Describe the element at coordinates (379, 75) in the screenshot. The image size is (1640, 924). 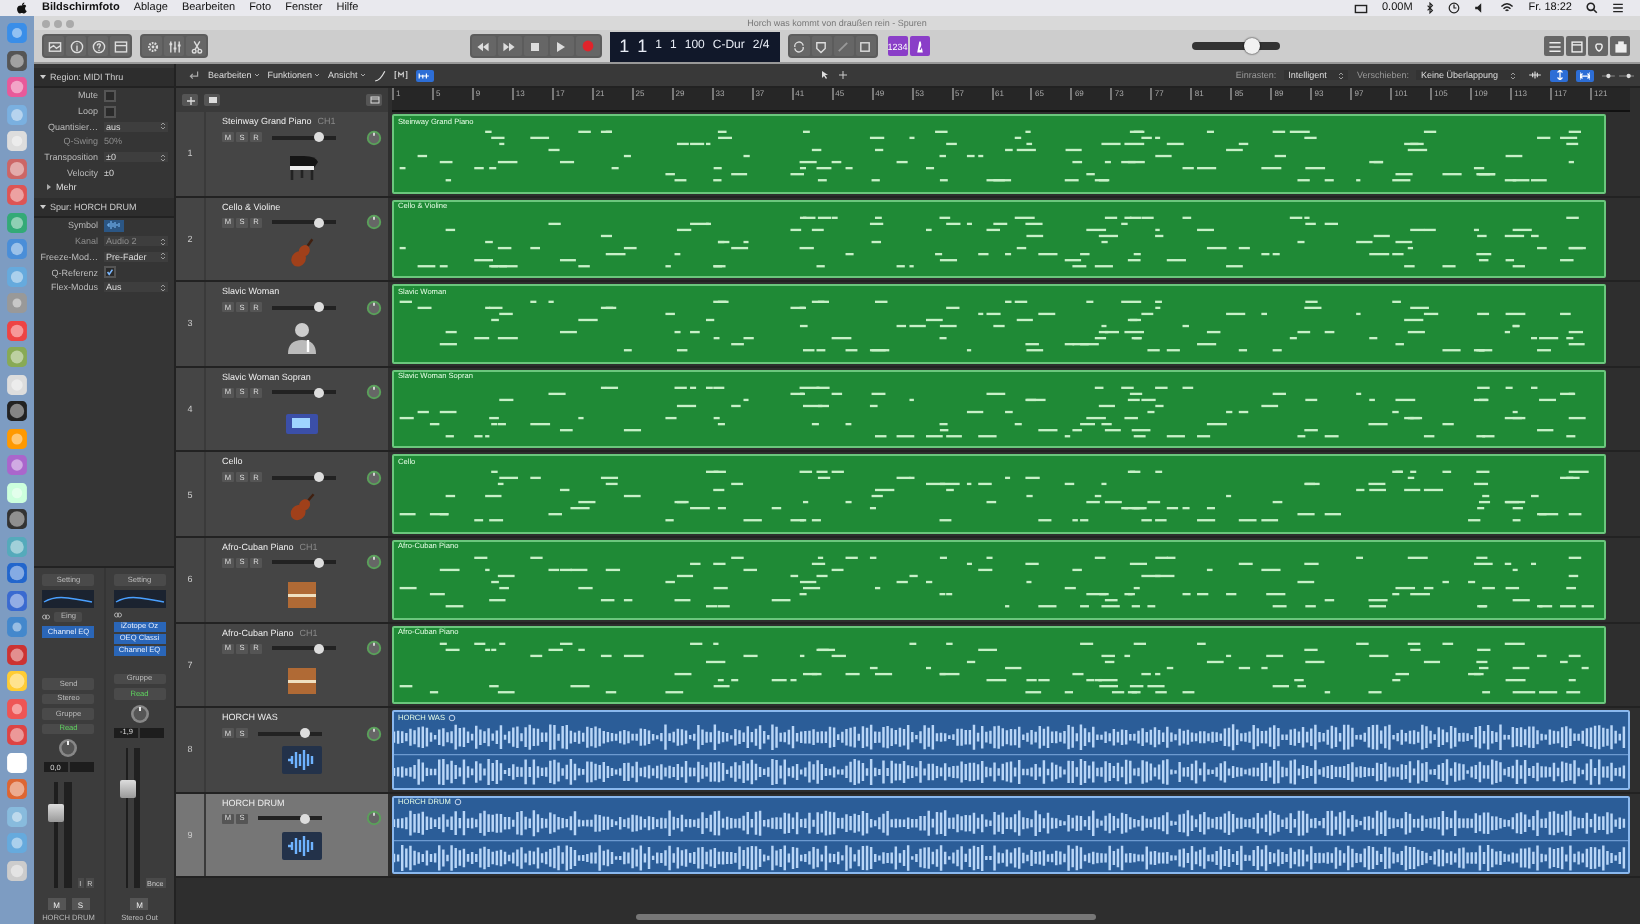
I see `curve-tool-icon` at that location.